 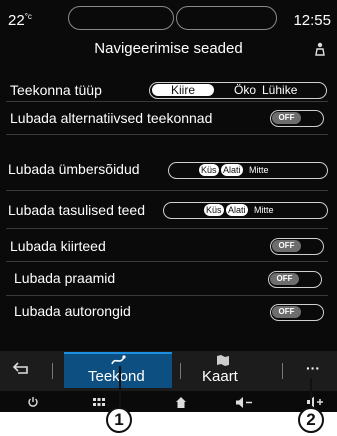 I want to click on highways-label: Lubada kiirteed, so click(x=58, y=246).